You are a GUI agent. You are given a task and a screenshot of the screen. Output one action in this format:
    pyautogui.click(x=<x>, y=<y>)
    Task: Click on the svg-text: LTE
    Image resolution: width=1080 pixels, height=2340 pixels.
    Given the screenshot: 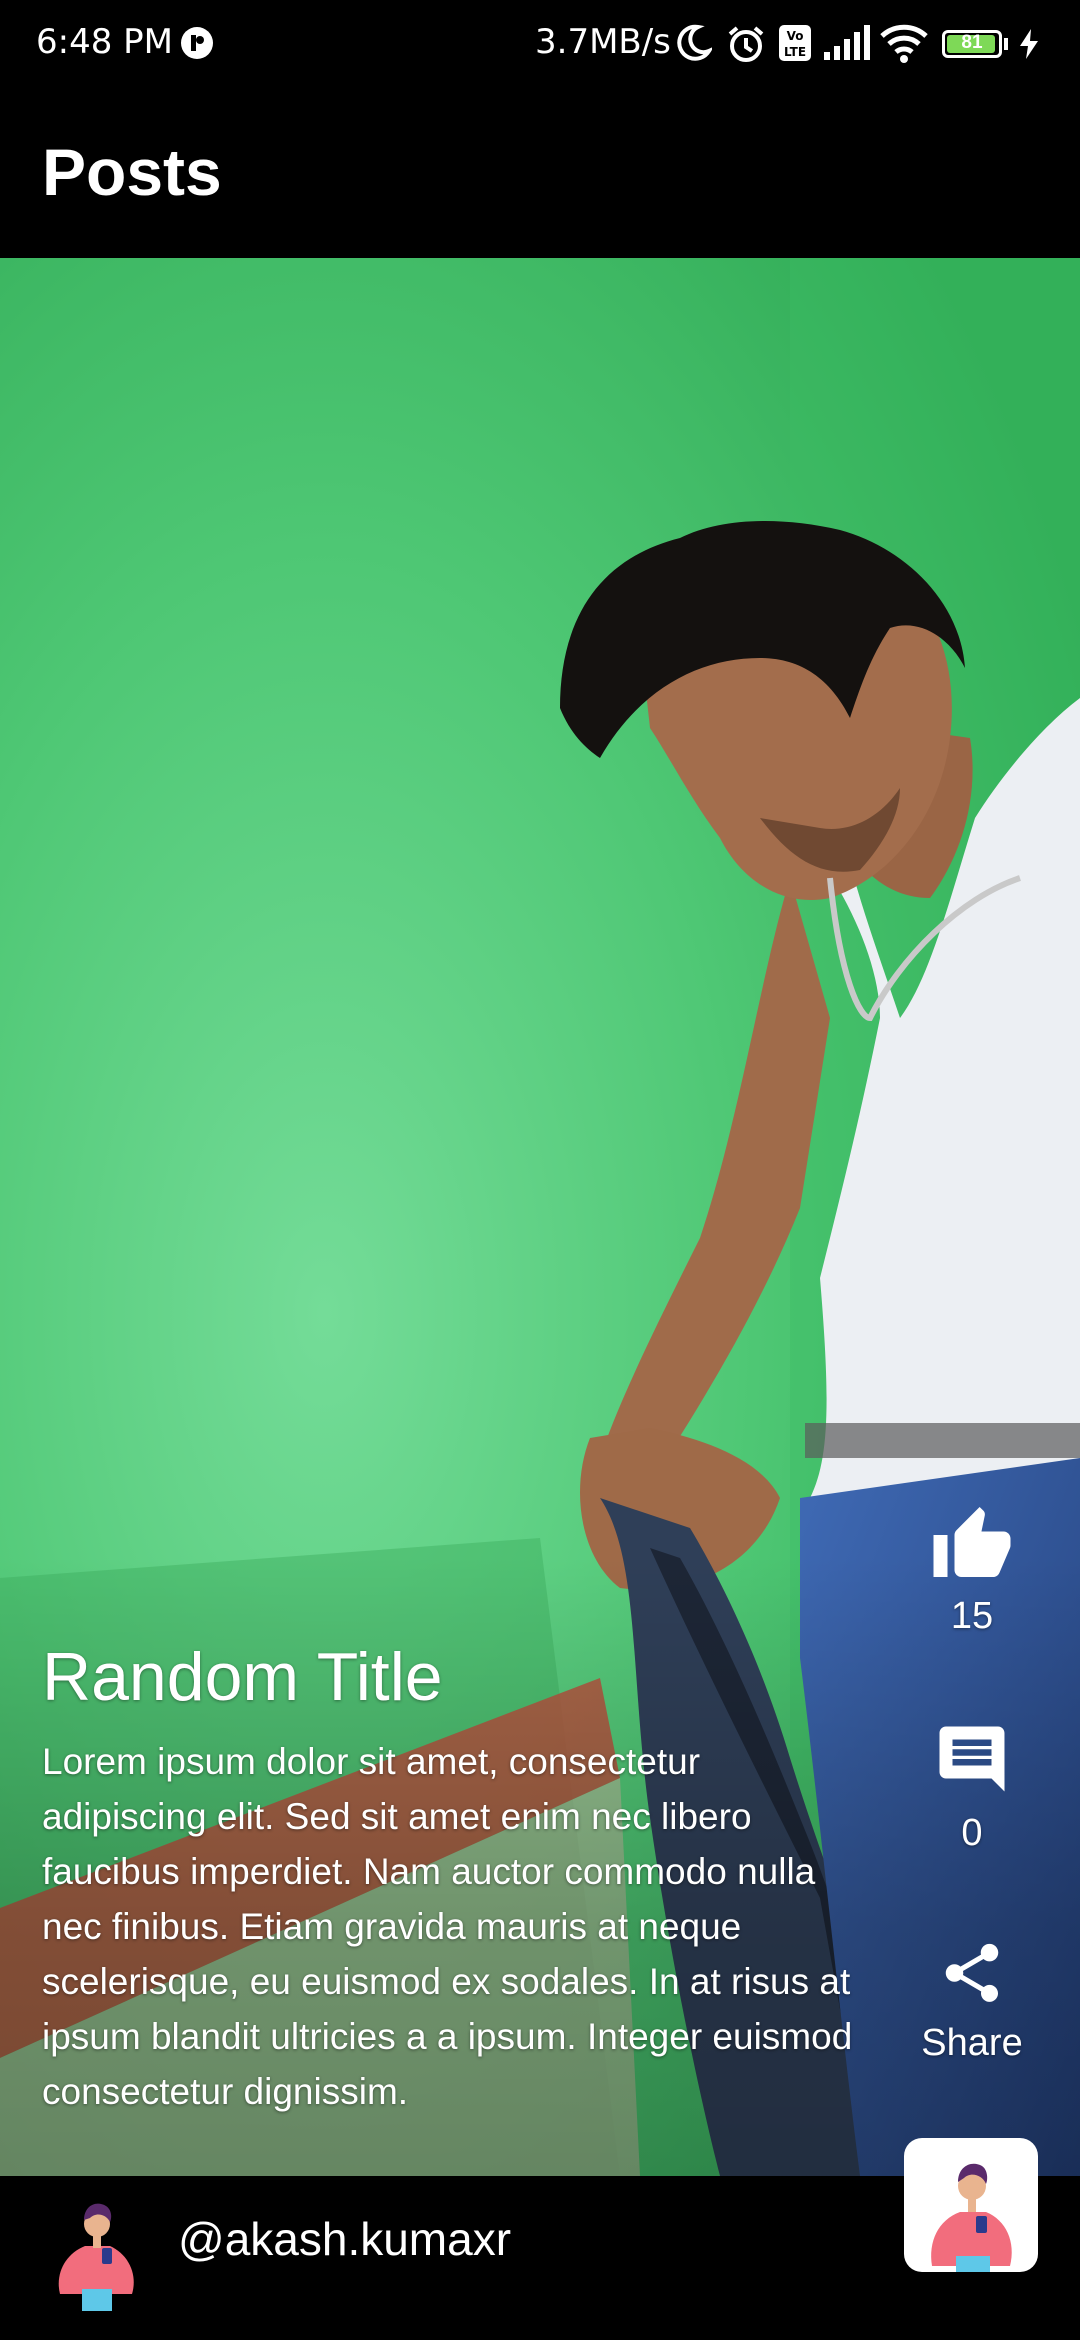 What is the action you would take?
    pyautogui.click(x=795, y=52)
    